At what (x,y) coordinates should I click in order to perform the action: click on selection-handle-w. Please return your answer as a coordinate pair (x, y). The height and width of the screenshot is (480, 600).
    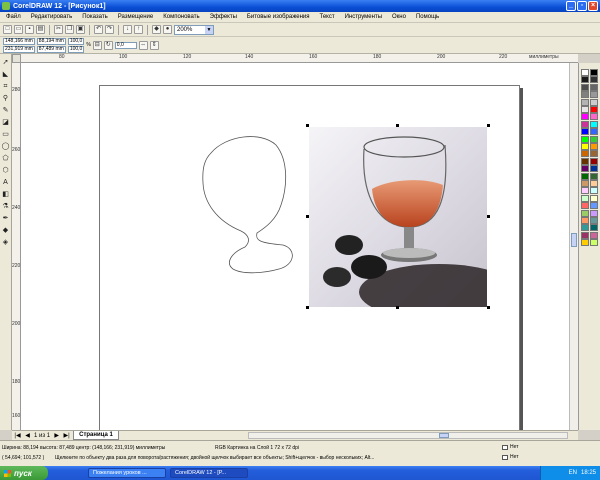
    Looking at the image, I should click on (307, 216).